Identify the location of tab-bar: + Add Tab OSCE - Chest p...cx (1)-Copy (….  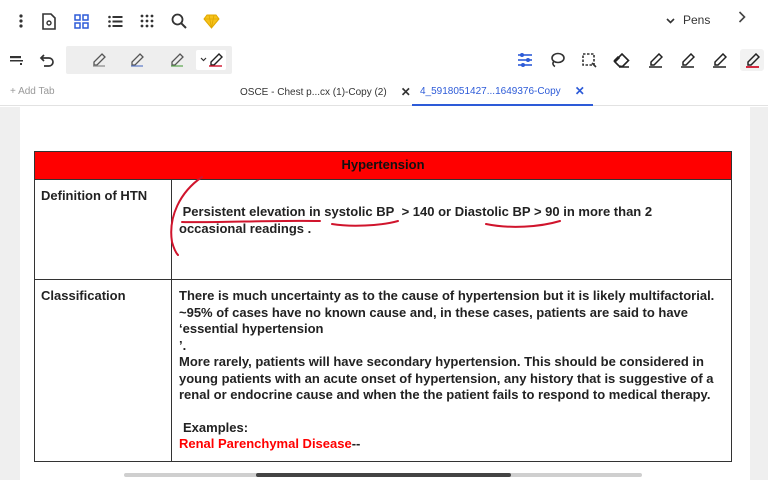
(384, 92).